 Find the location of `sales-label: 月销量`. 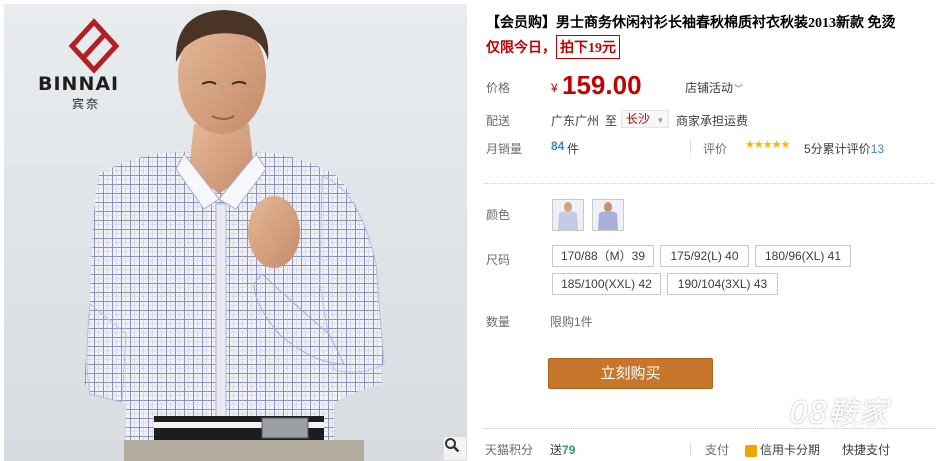

sales-label: 月销量 is located at coordinates (504, 149).